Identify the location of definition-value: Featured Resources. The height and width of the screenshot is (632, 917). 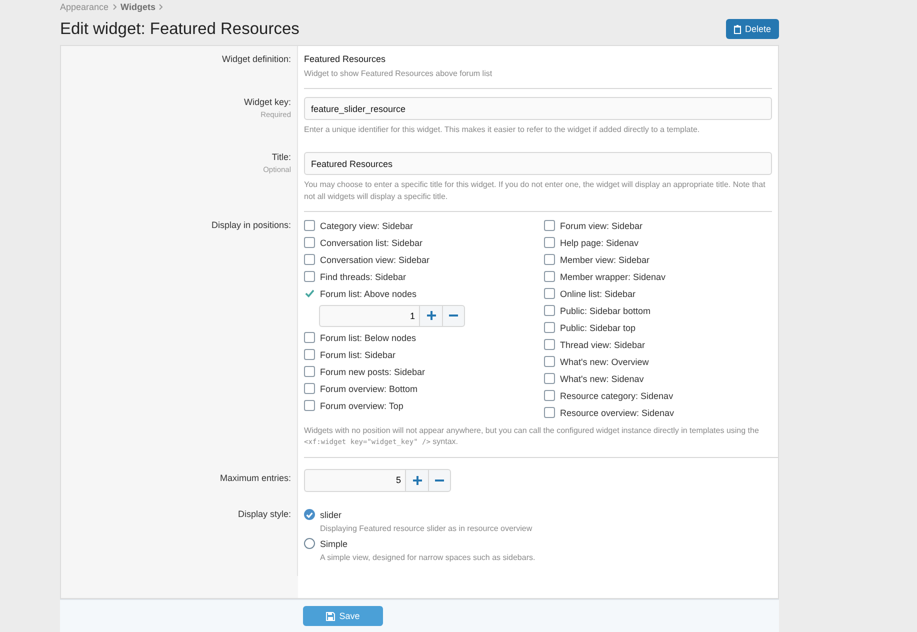
(345, 59).